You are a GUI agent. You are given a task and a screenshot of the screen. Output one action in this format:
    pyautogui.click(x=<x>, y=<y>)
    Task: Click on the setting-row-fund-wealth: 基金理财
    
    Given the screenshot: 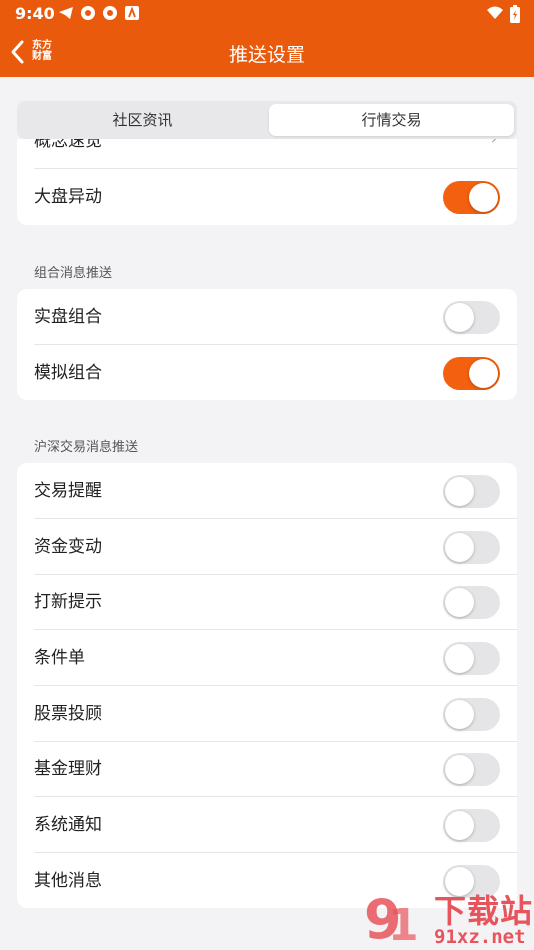 What is the action you would take?
    pyautogui.click(x=267, y=769)
    